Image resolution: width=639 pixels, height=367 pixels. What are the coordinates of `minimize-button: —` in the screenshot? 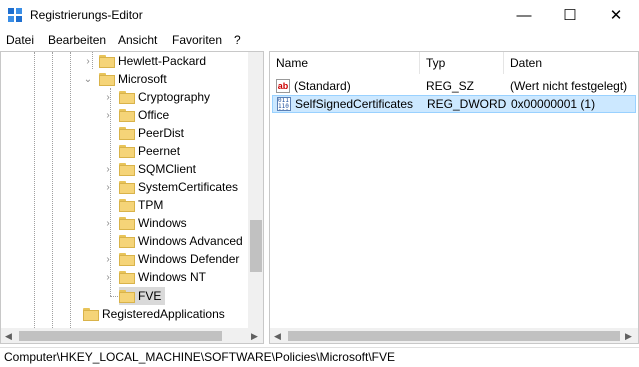 It's located at (524, 15).